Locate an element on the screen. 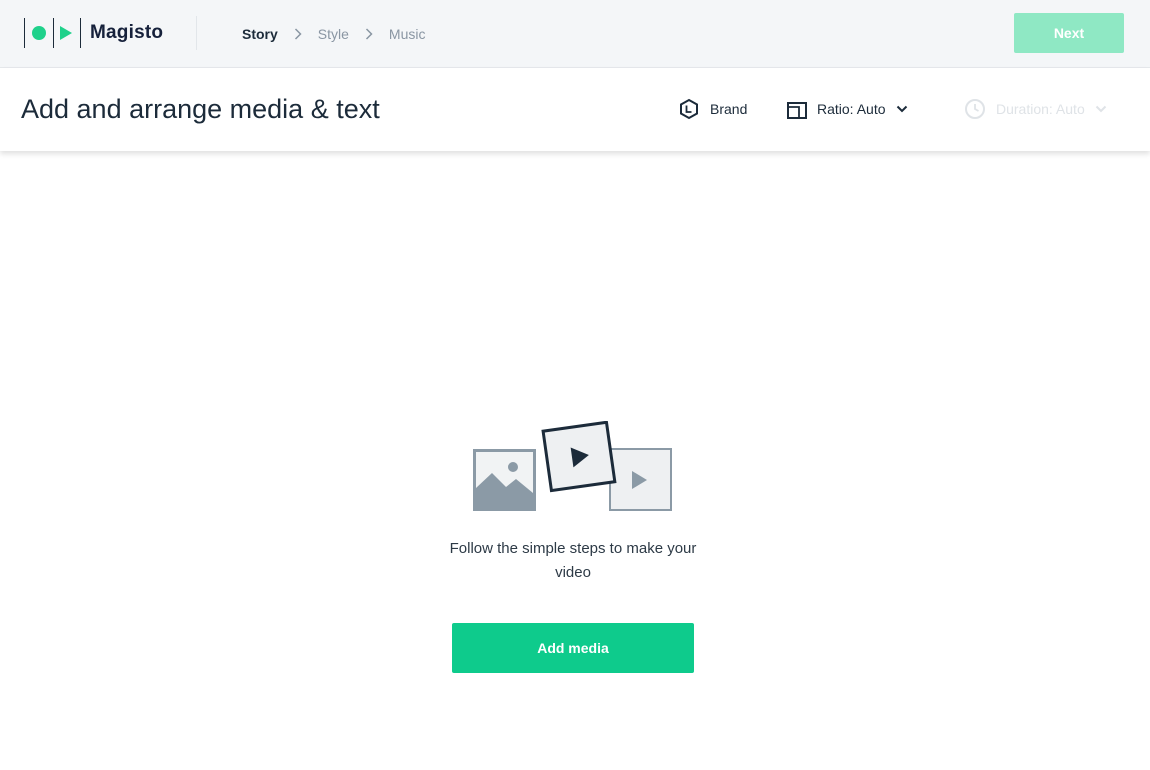  step-breadcrumb: Story Style Music is located at coordinates (333, 34).